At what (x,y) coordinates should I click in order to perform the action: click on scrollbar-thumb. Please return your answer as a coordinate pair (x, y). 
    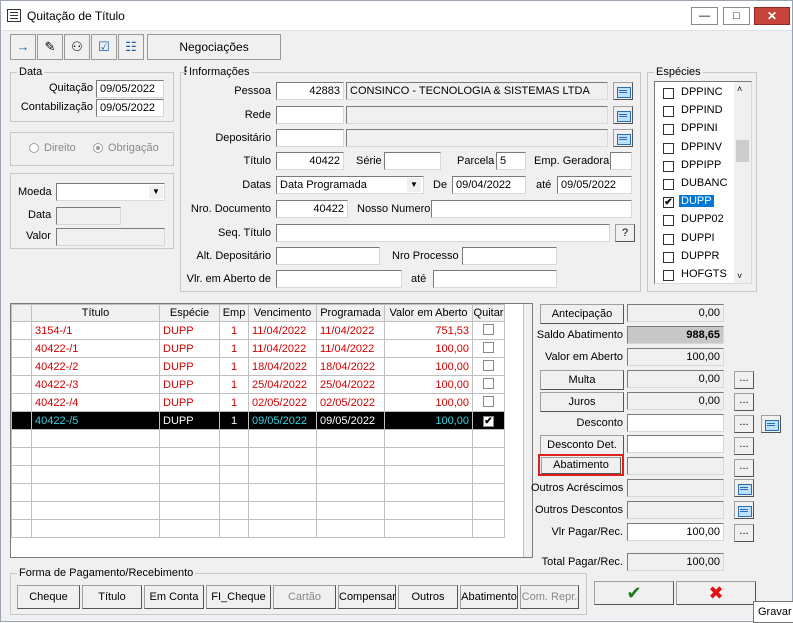
    Looking at the image, I should click on (742, 151).